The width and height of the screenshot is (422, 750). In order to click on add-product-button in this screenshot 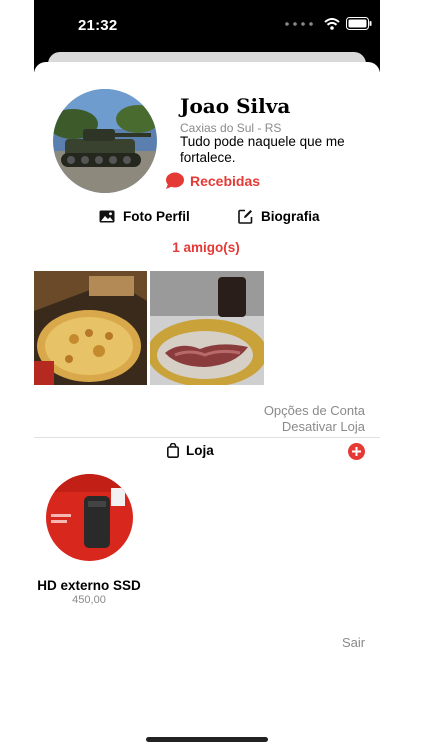, I will do `click(356, 451)`.